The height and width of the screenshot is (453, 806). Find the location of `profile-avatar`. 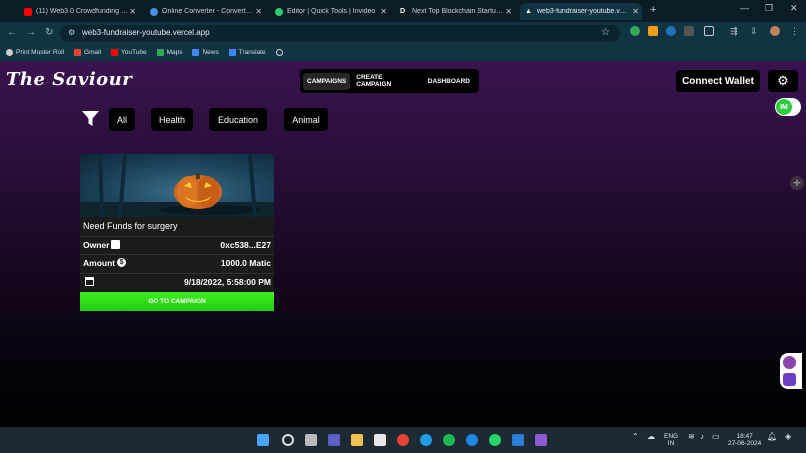

profile-avatar is located at coordinates (775, 31).